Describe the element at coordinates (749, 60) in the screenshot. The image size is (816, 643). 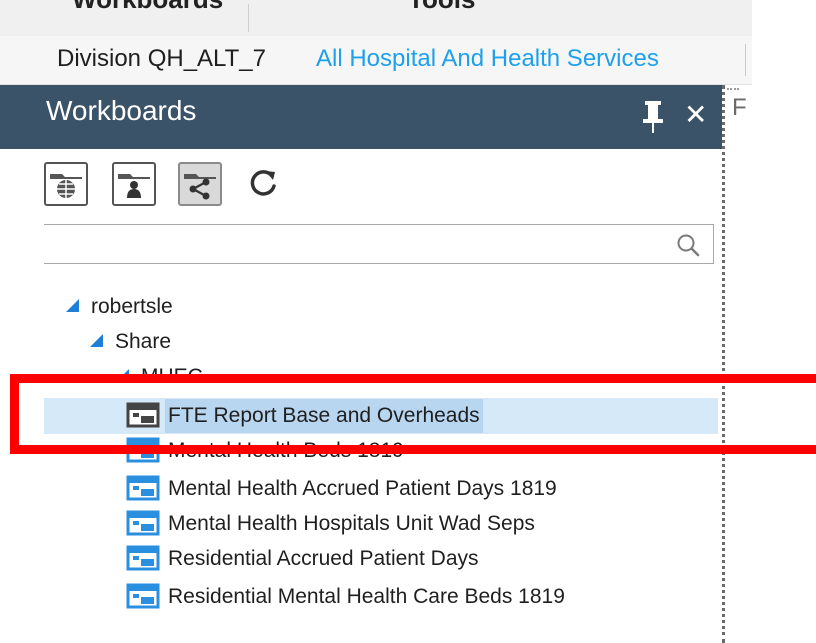
I see `division-next-tab-edge` at that location.